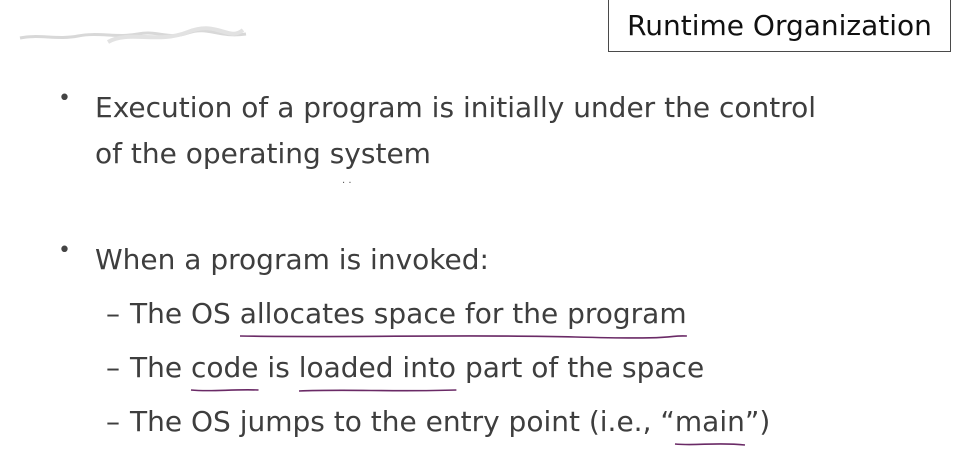 The width and height of the screenshot is (960, 459). Describe the element at coordinates (160, 367) in the screenshot. I see `sub-2-prefix: The` at that location.